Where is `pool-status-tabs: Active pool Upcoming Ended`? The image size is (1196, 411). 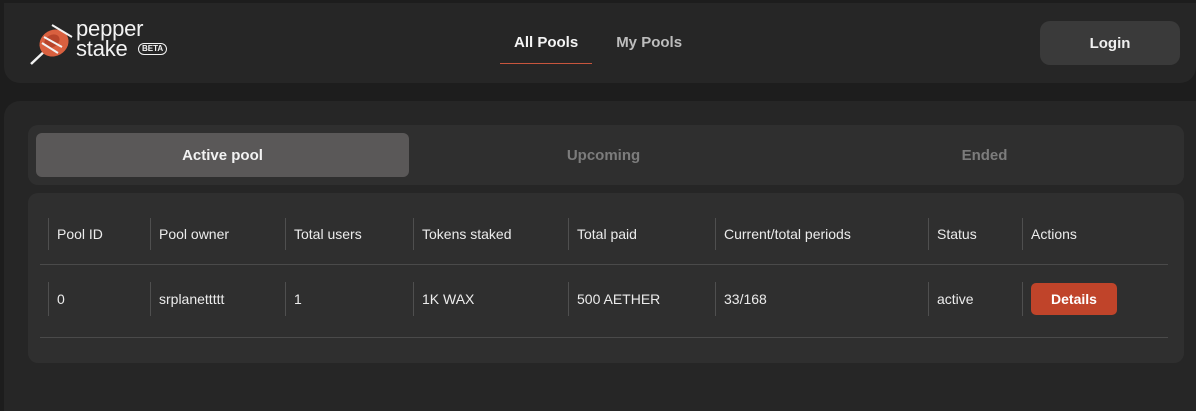 pool-status-tabs: Active pool Upcoming Ended is located at coordinates (606, 155).